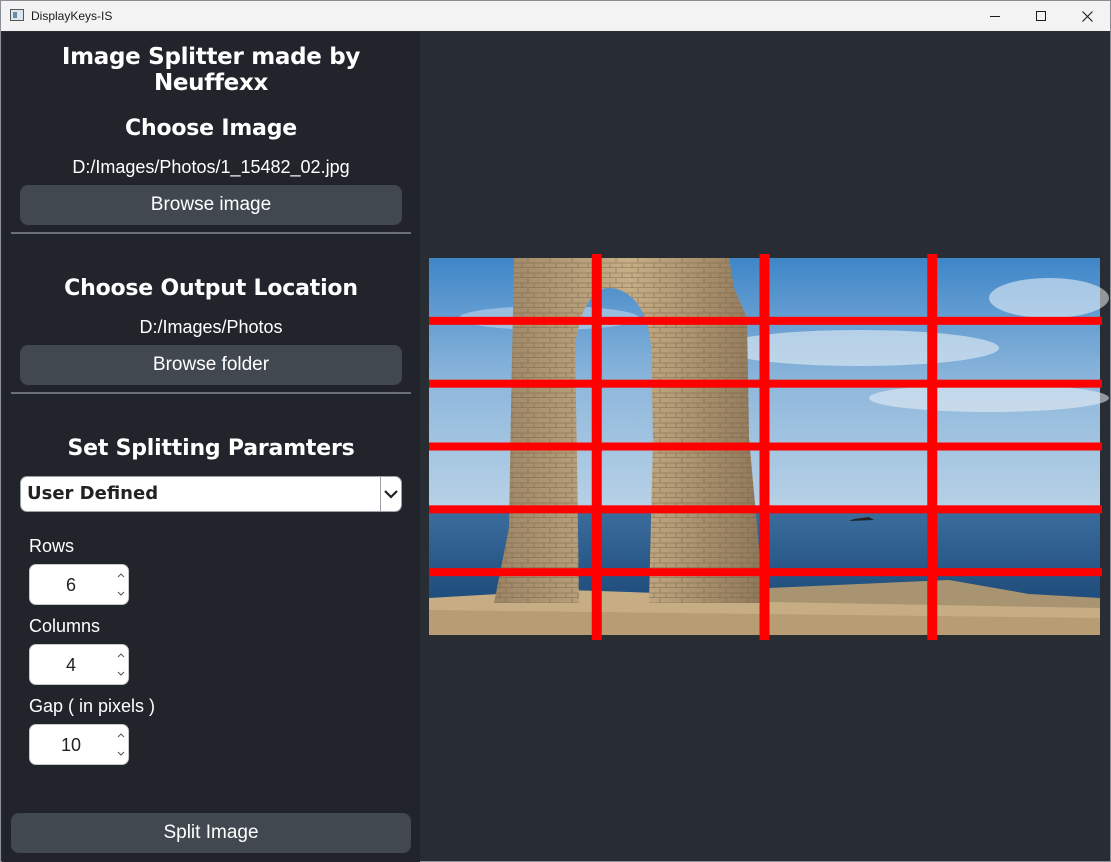 This screenshot has height=862, width=1111. Describe the element at coordinates (93, 493) in the screenshot. I see `preset-select-value: User Defined` at that location.